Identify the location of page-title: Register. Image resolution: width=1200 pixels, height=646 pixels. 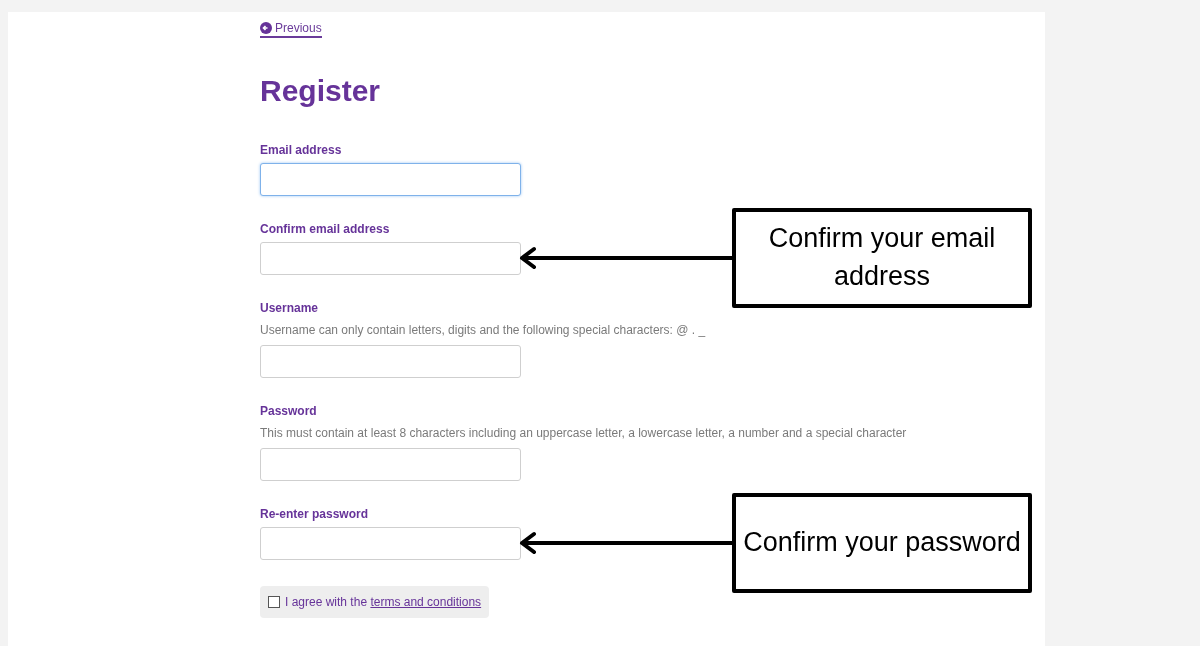
(321, 90).